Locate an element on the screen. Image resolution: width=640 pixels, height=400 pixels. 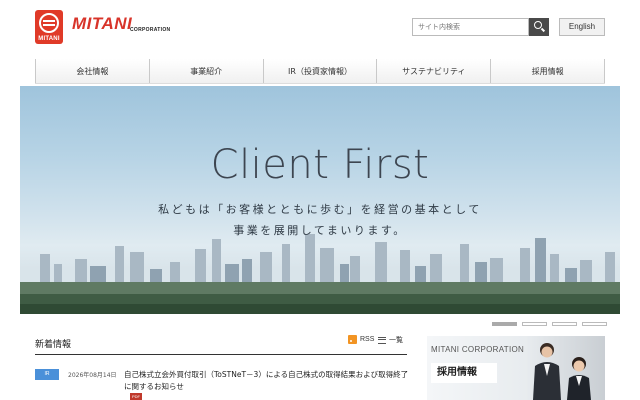
recruit-banner-corp: MITANI CORPORATION is located at coordinates (478, 349).